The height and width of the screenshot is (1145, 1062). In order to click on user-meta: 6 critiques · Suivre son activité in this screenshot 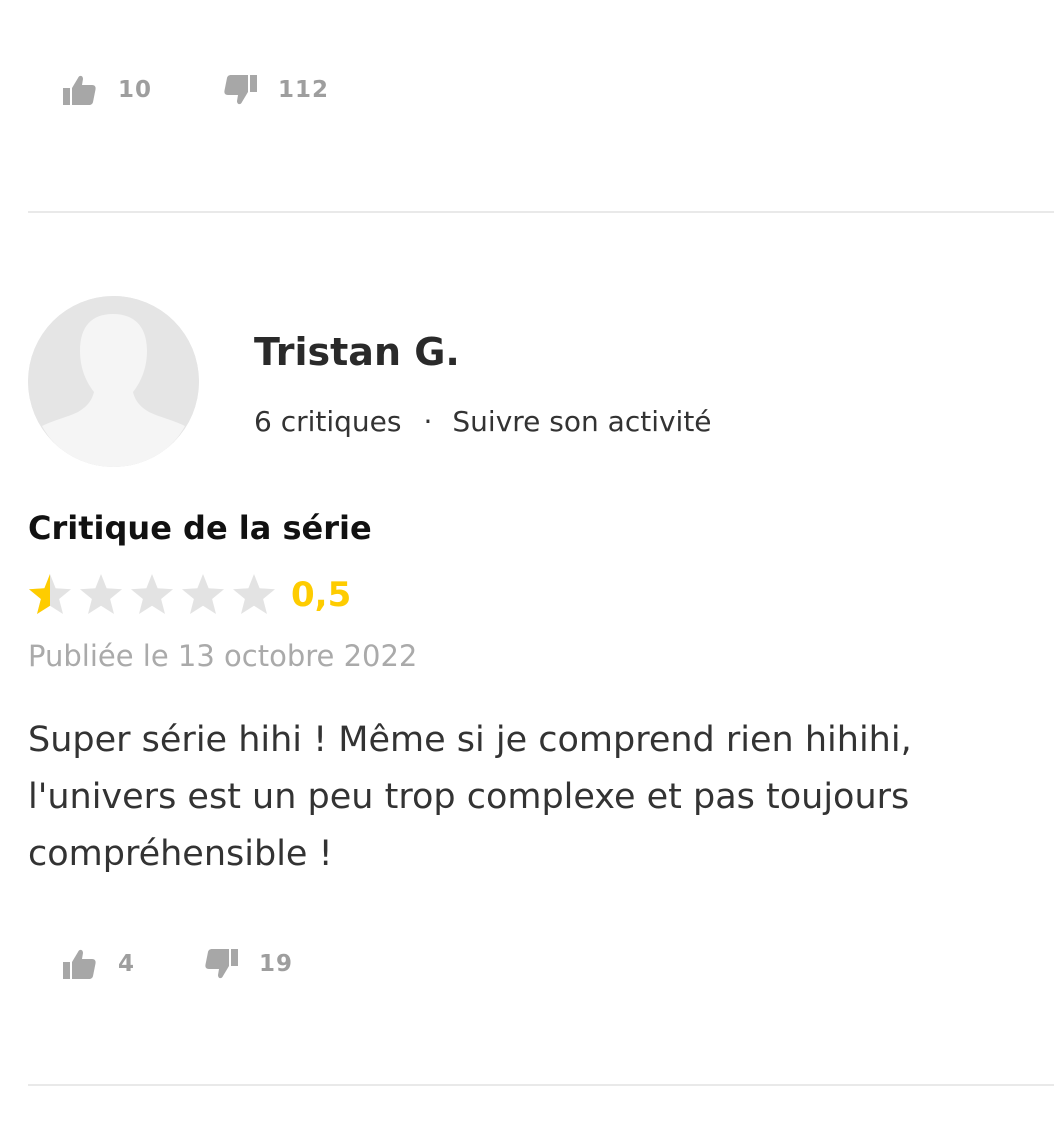, I will do `click(483, 421)`.